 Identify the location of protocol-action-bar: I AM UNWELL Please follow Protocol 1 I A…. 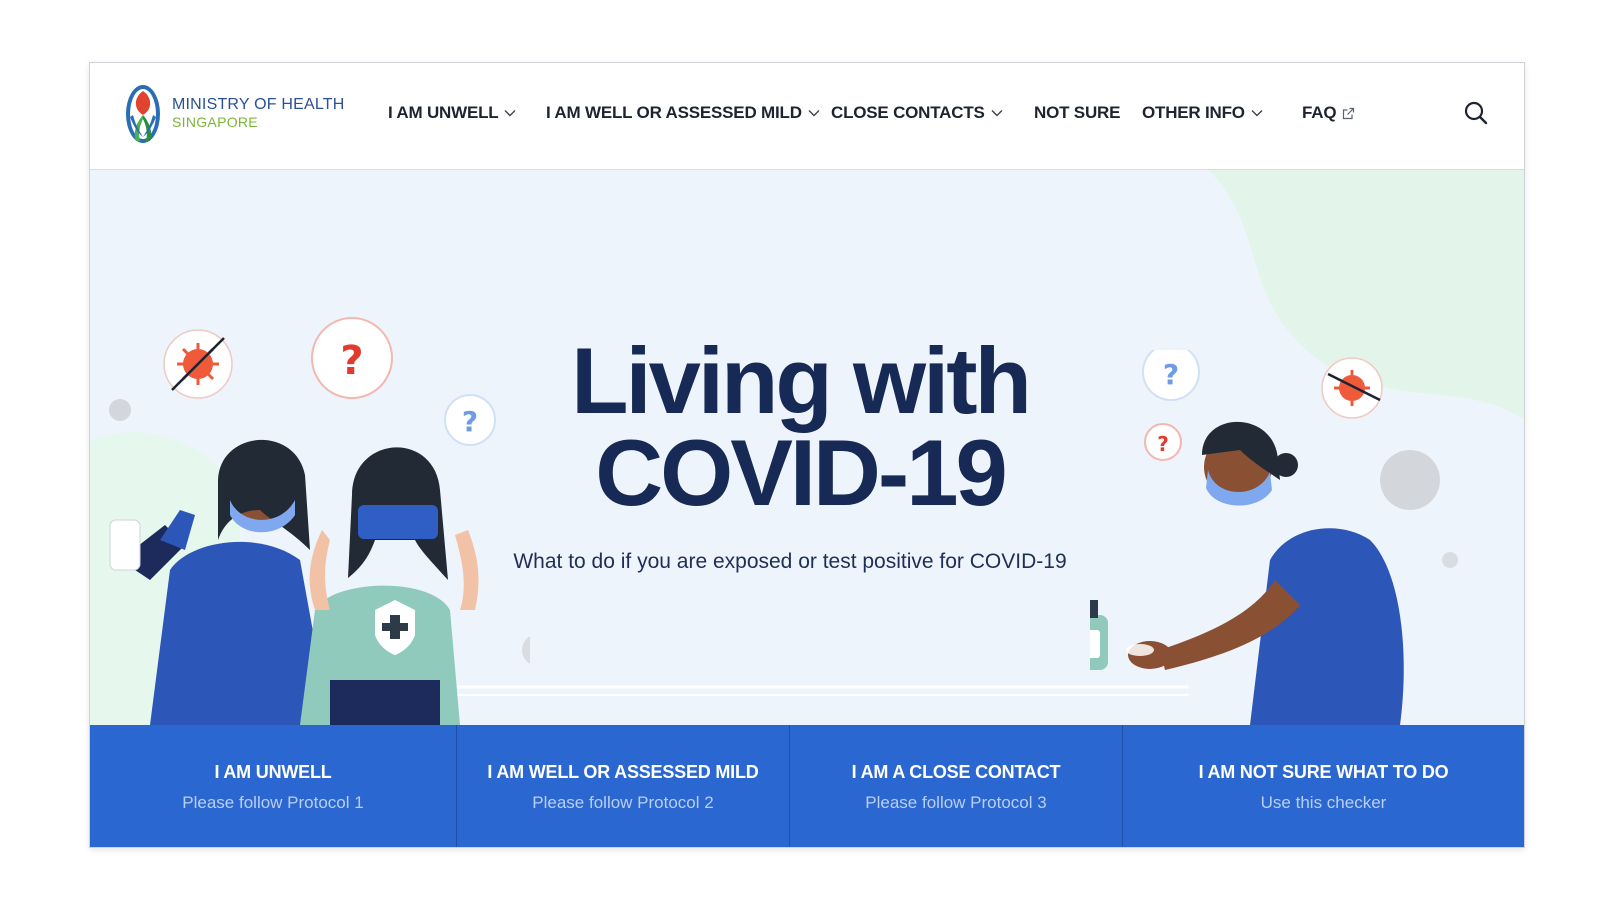
(807, 786).